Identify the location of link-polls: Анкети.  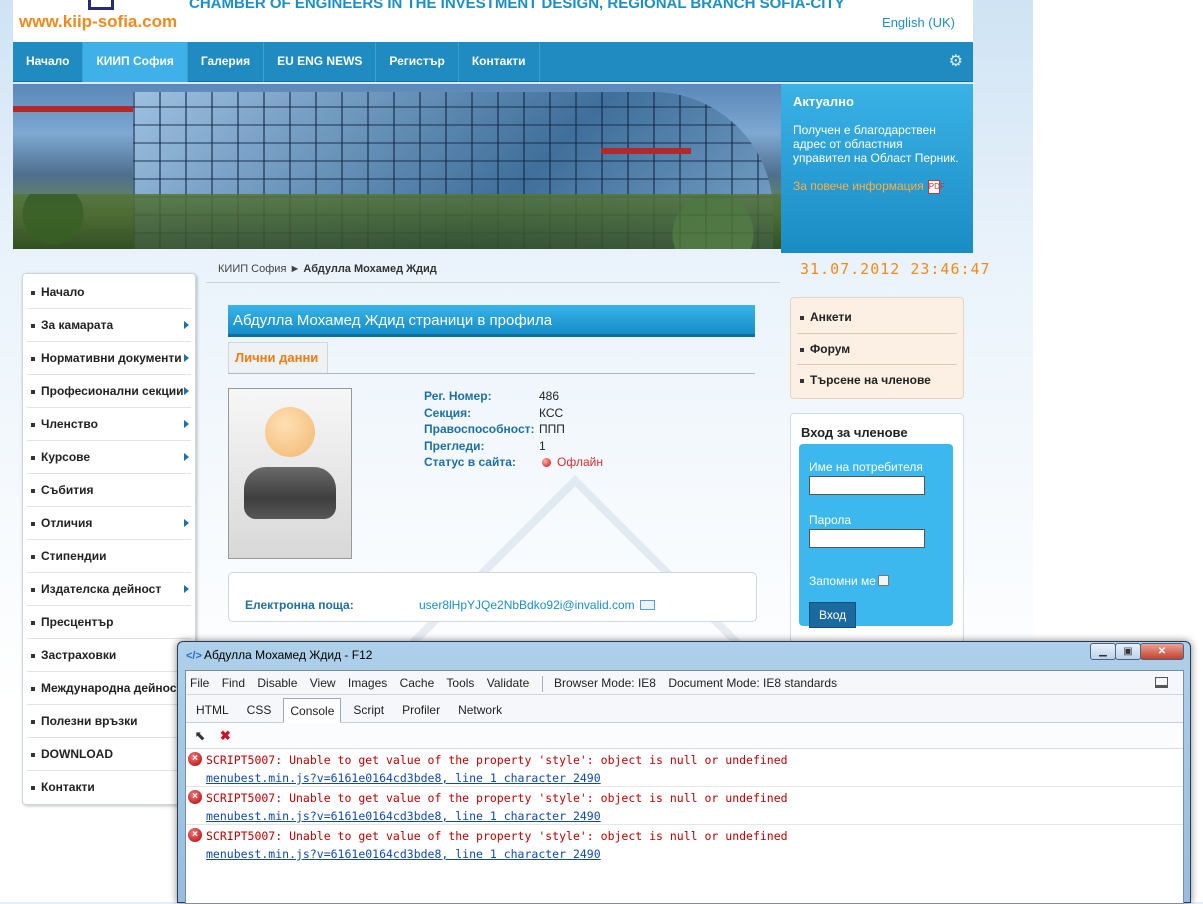
(877, 318).